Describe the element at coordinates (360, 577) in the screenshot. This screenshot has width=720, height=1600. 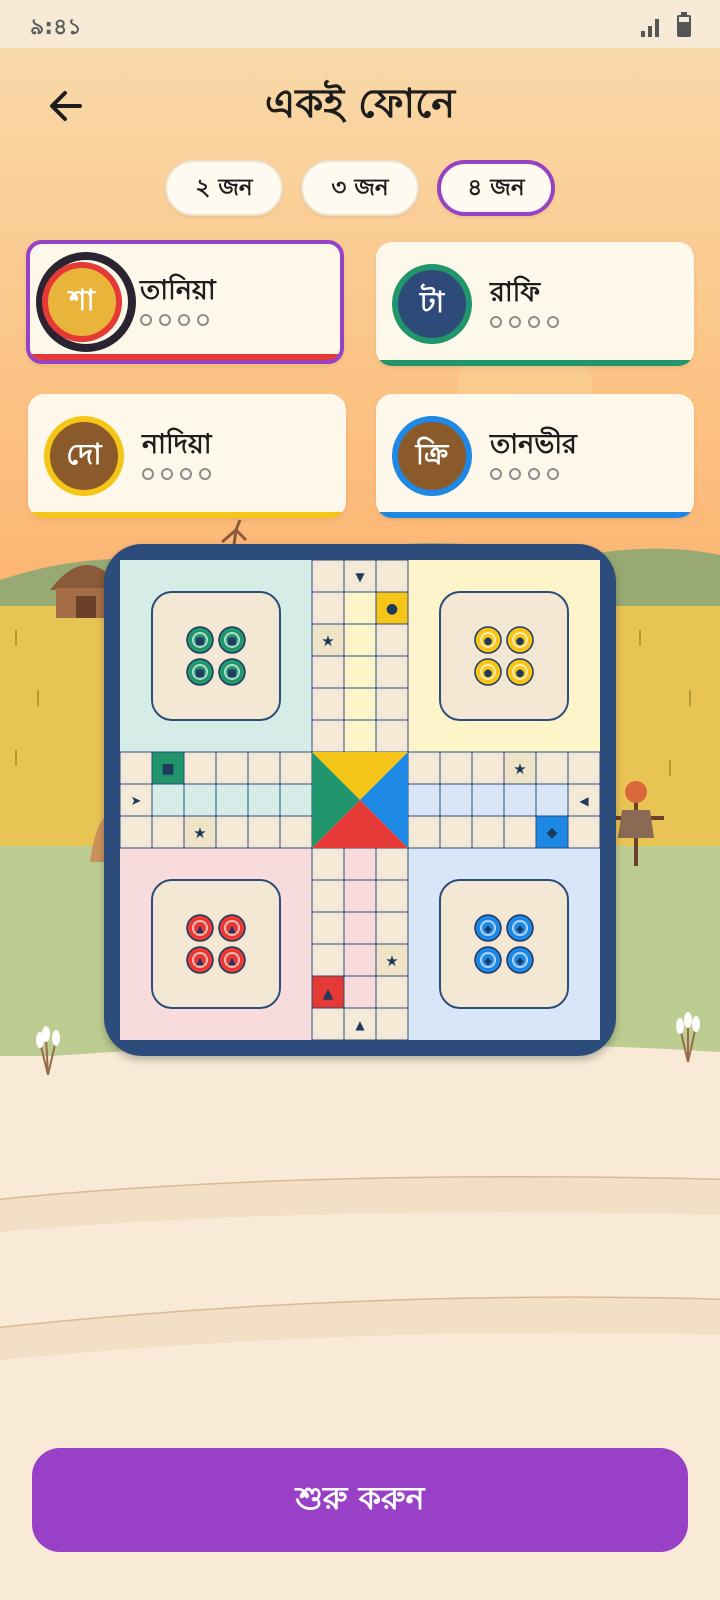
I see `arrow-down-icon: ▼` at that location.